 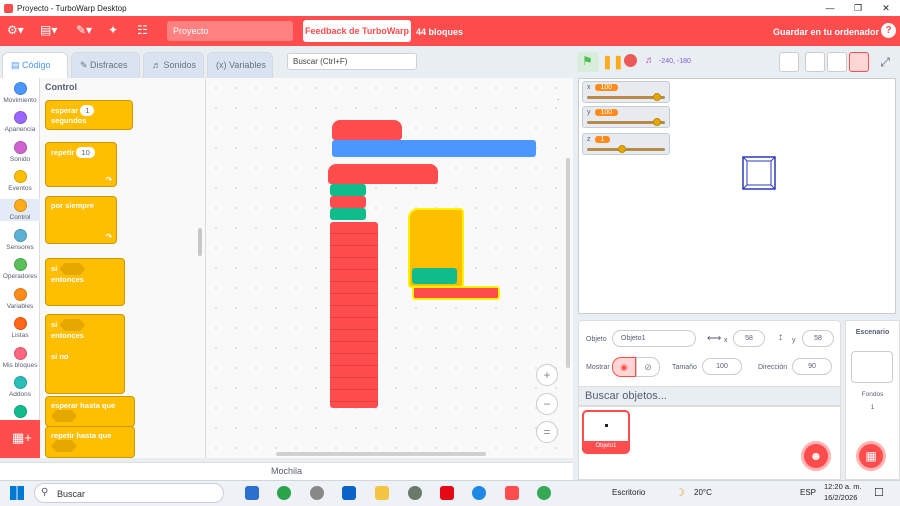 I want to click on green-flag-button: ⚑, so click(x=588, y=62).